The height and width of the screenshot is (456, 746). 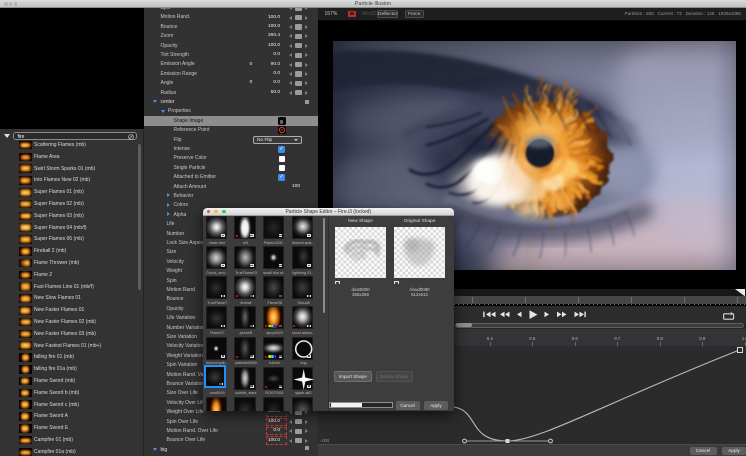 What do you see at coordinates (325, 440) in the screenshot?
I see `svg-text: -100` at bounding box center [325, 440].